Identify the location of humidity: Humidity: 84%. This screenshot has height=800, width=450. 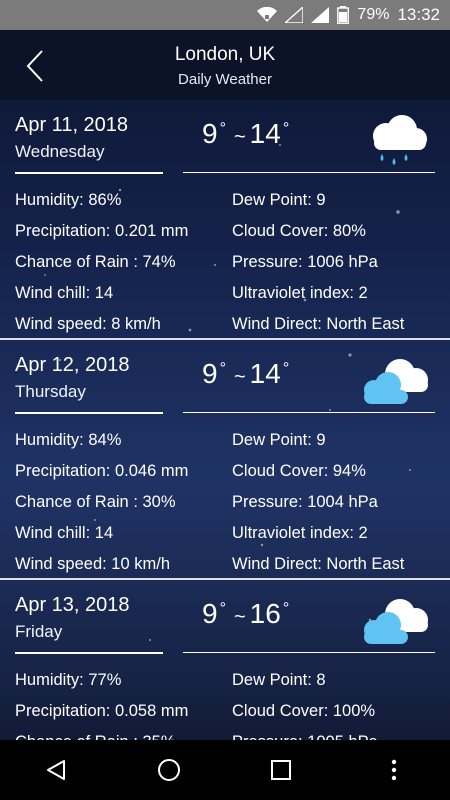
(68, 440).